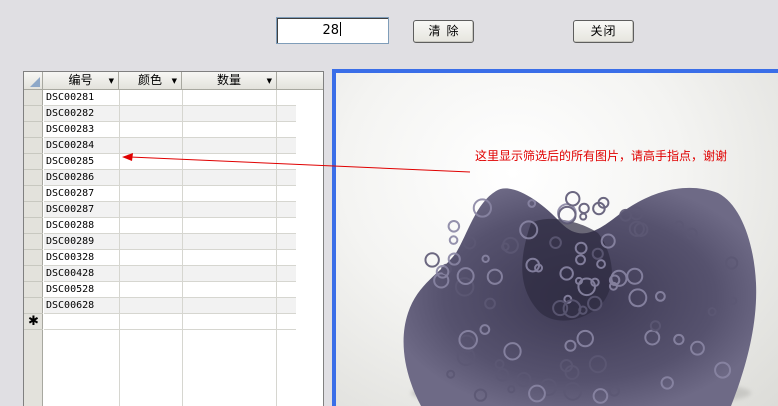  Describe the element at coordinates (601, 156) in the screenshot. I see `annotation-text: 这里显示筛选后的所有图片，请高手指点，谢谢` at that location.